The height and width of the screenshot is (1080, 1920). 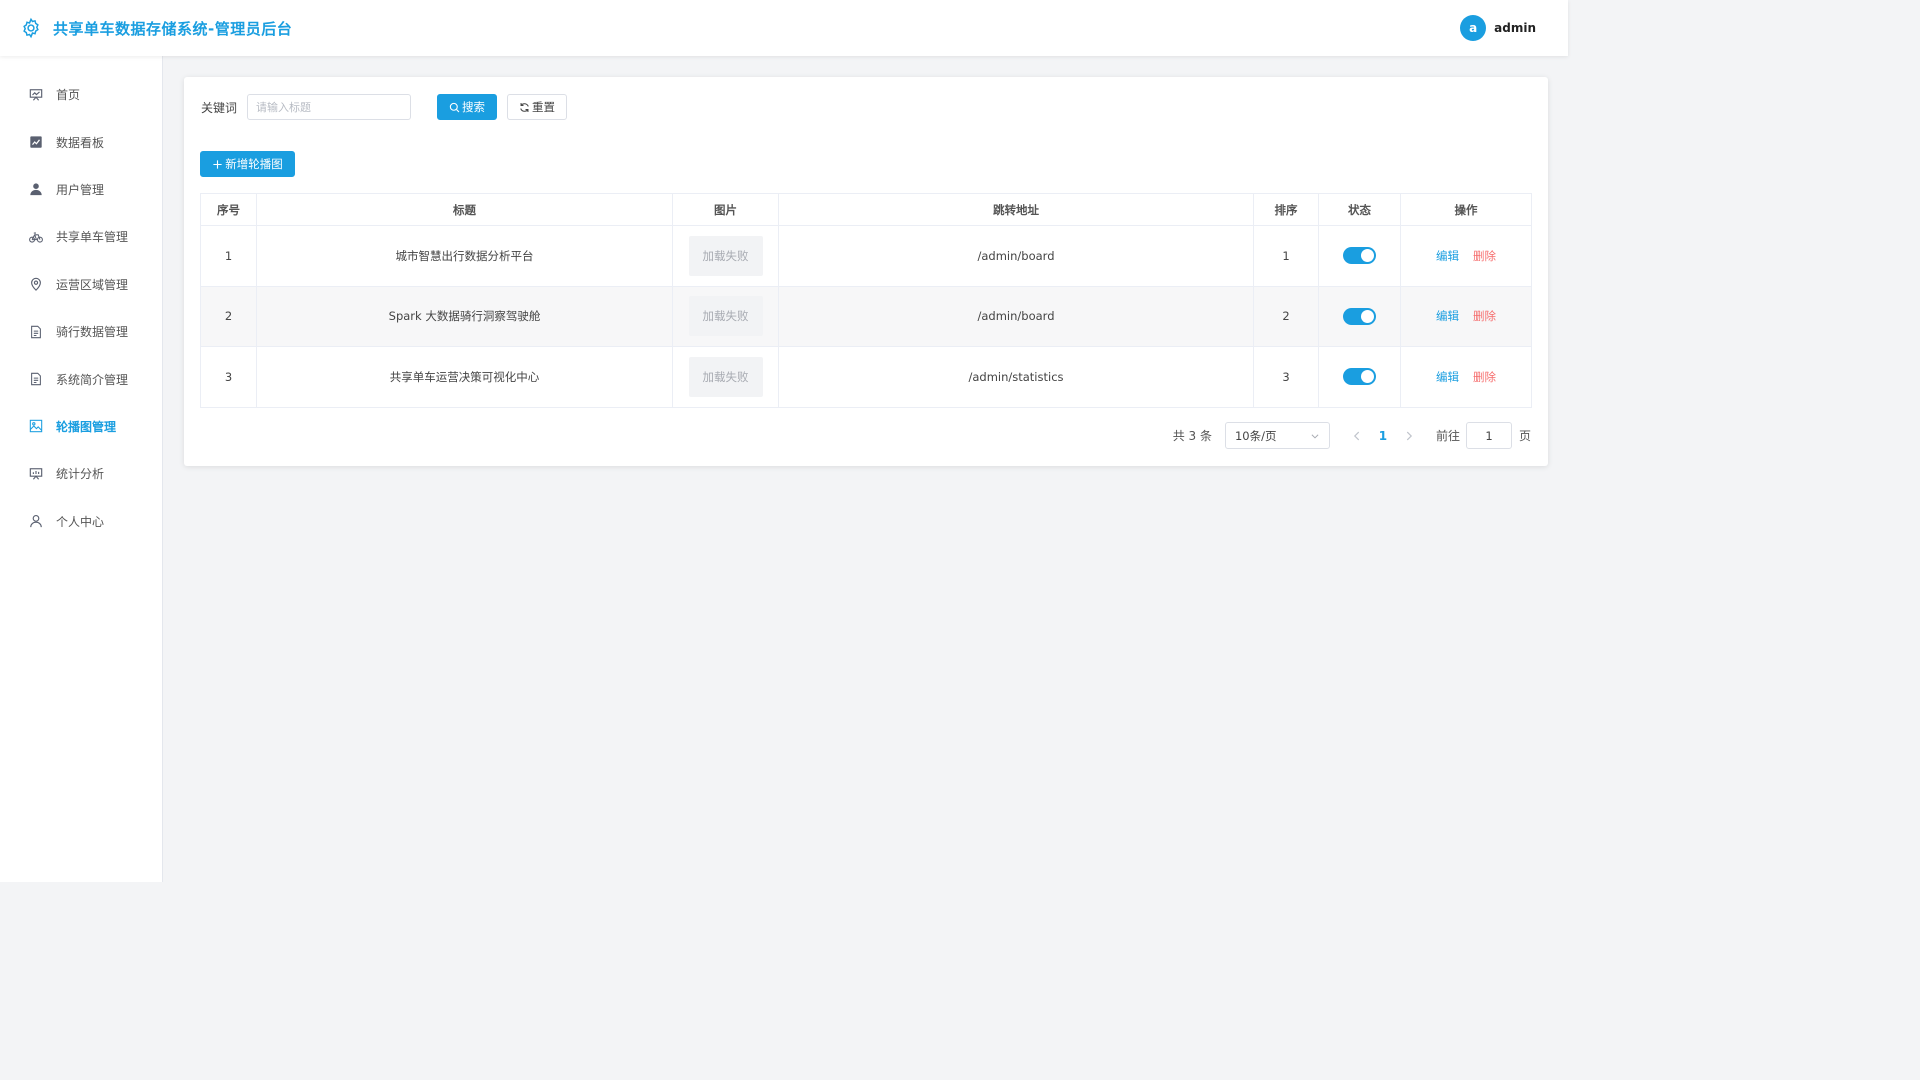 I want to click on gear-icon, so click(x=31, y=28).